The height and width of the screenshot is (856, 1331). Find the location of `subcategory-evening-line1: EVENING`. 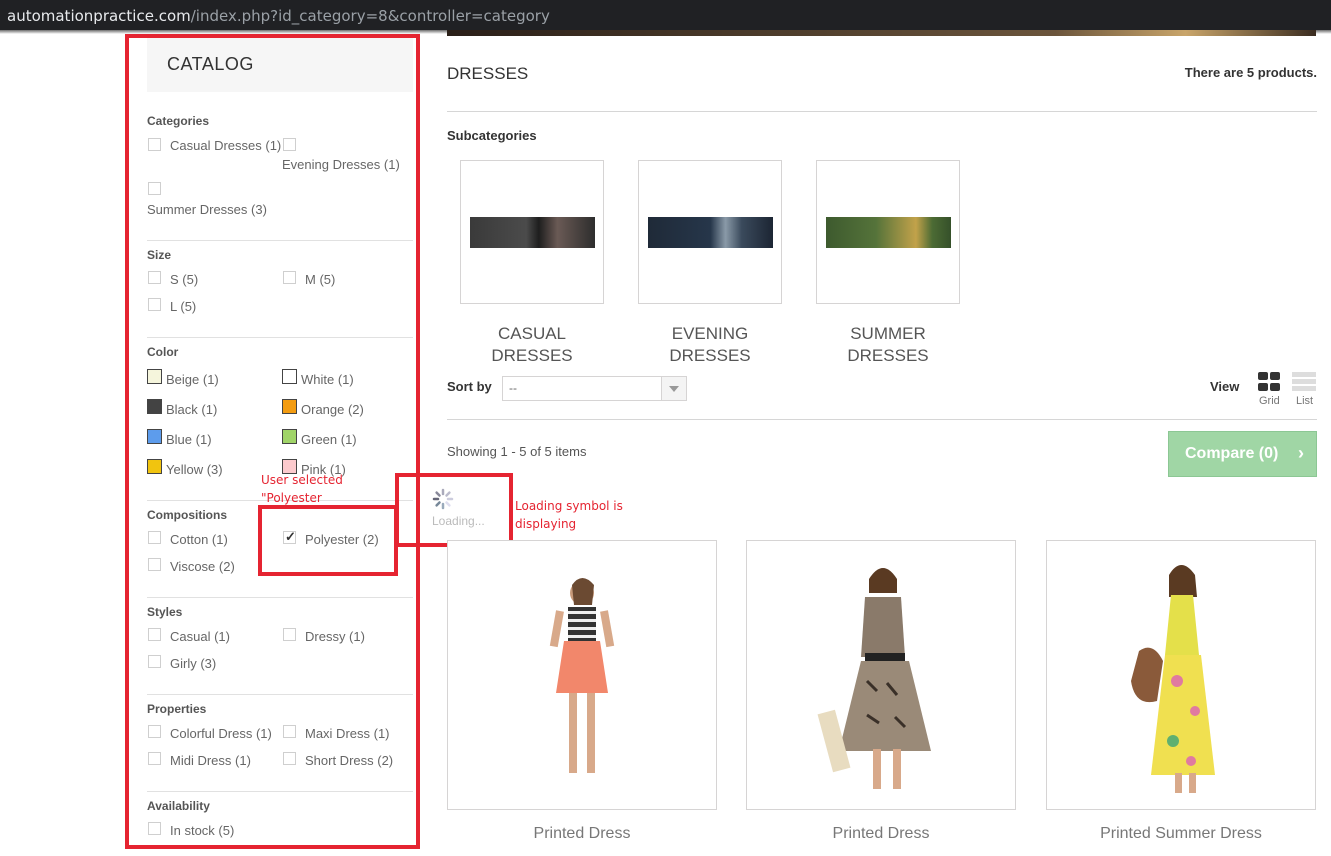

subcategory-evening-line1: EVENING is located at coordinates (710, 333).